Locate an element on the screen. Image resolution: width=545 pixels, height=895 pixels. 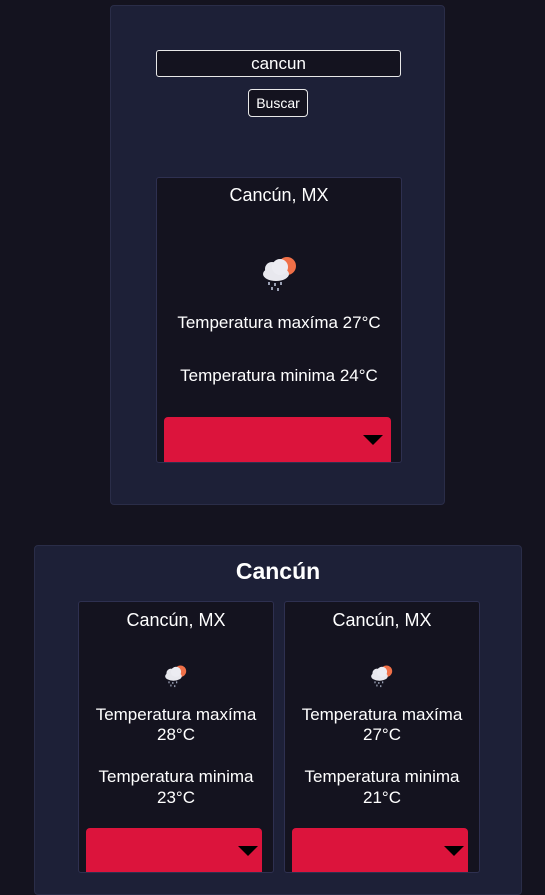
max-temp-value: 28°C is located at coordinates (176, 734).